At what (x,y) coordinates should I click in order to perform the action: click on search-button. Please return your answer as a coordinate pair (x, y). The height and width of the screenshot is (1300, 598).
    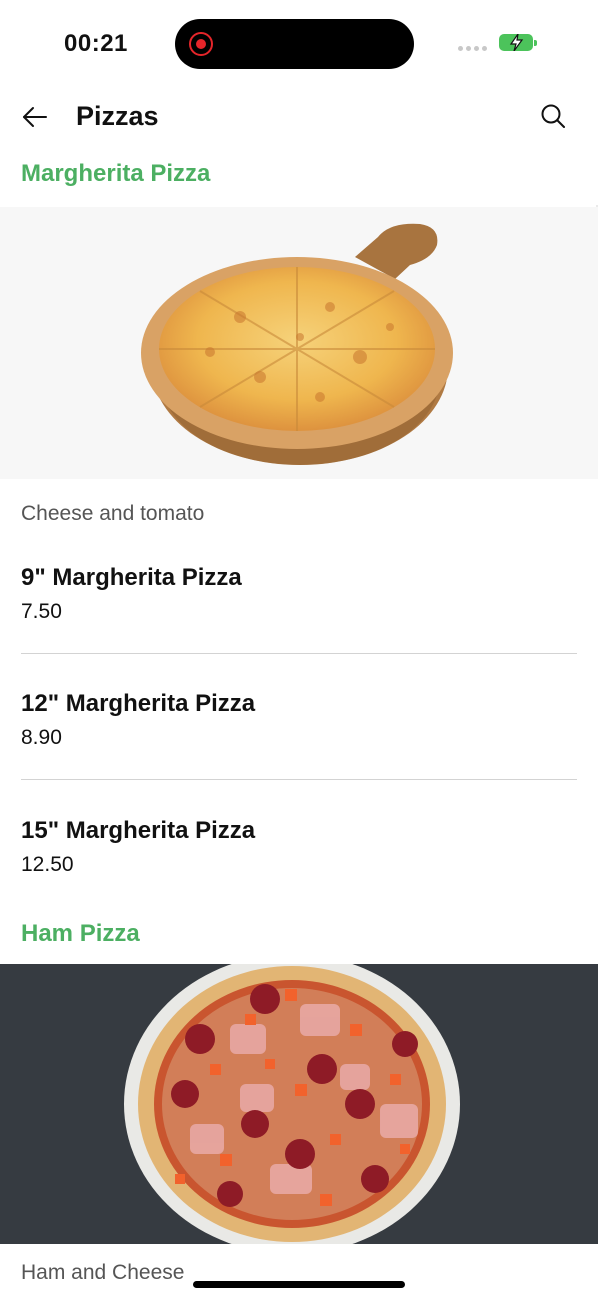
    Looking at the image, I should click on (553, 116).